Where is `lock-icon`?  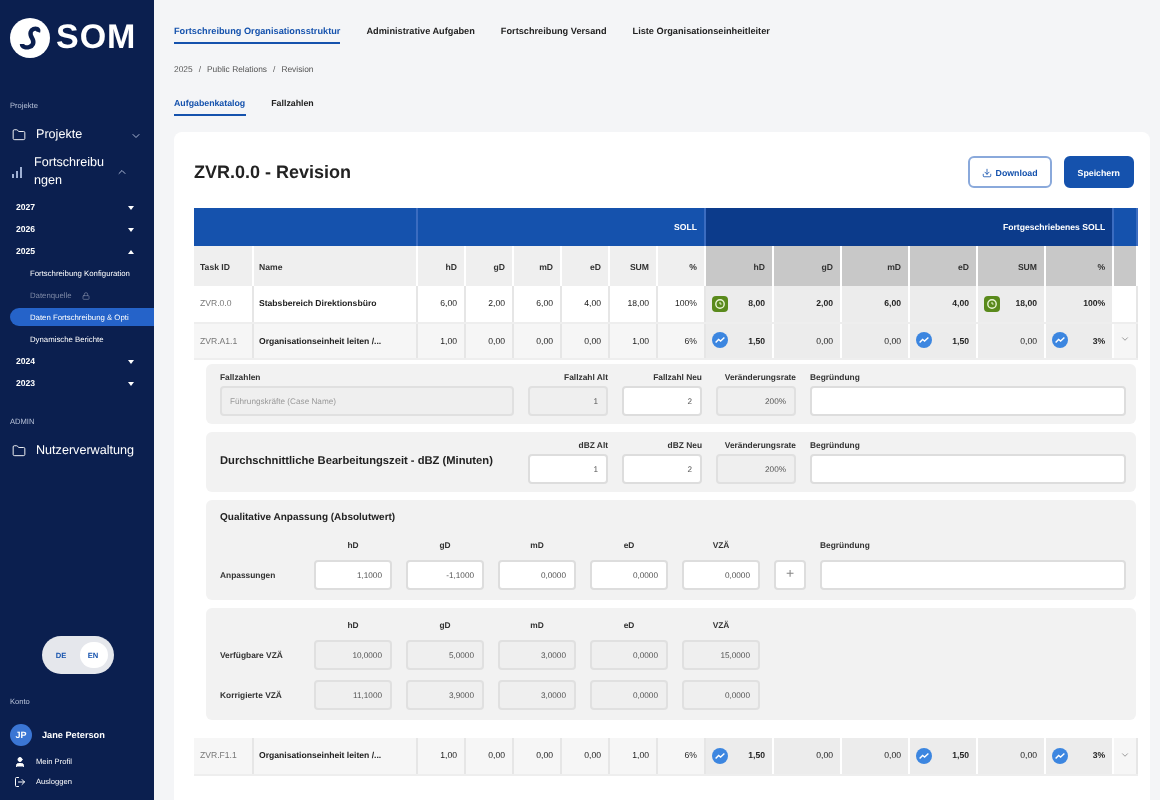
lock-icon is located at coordinates (85, 295).